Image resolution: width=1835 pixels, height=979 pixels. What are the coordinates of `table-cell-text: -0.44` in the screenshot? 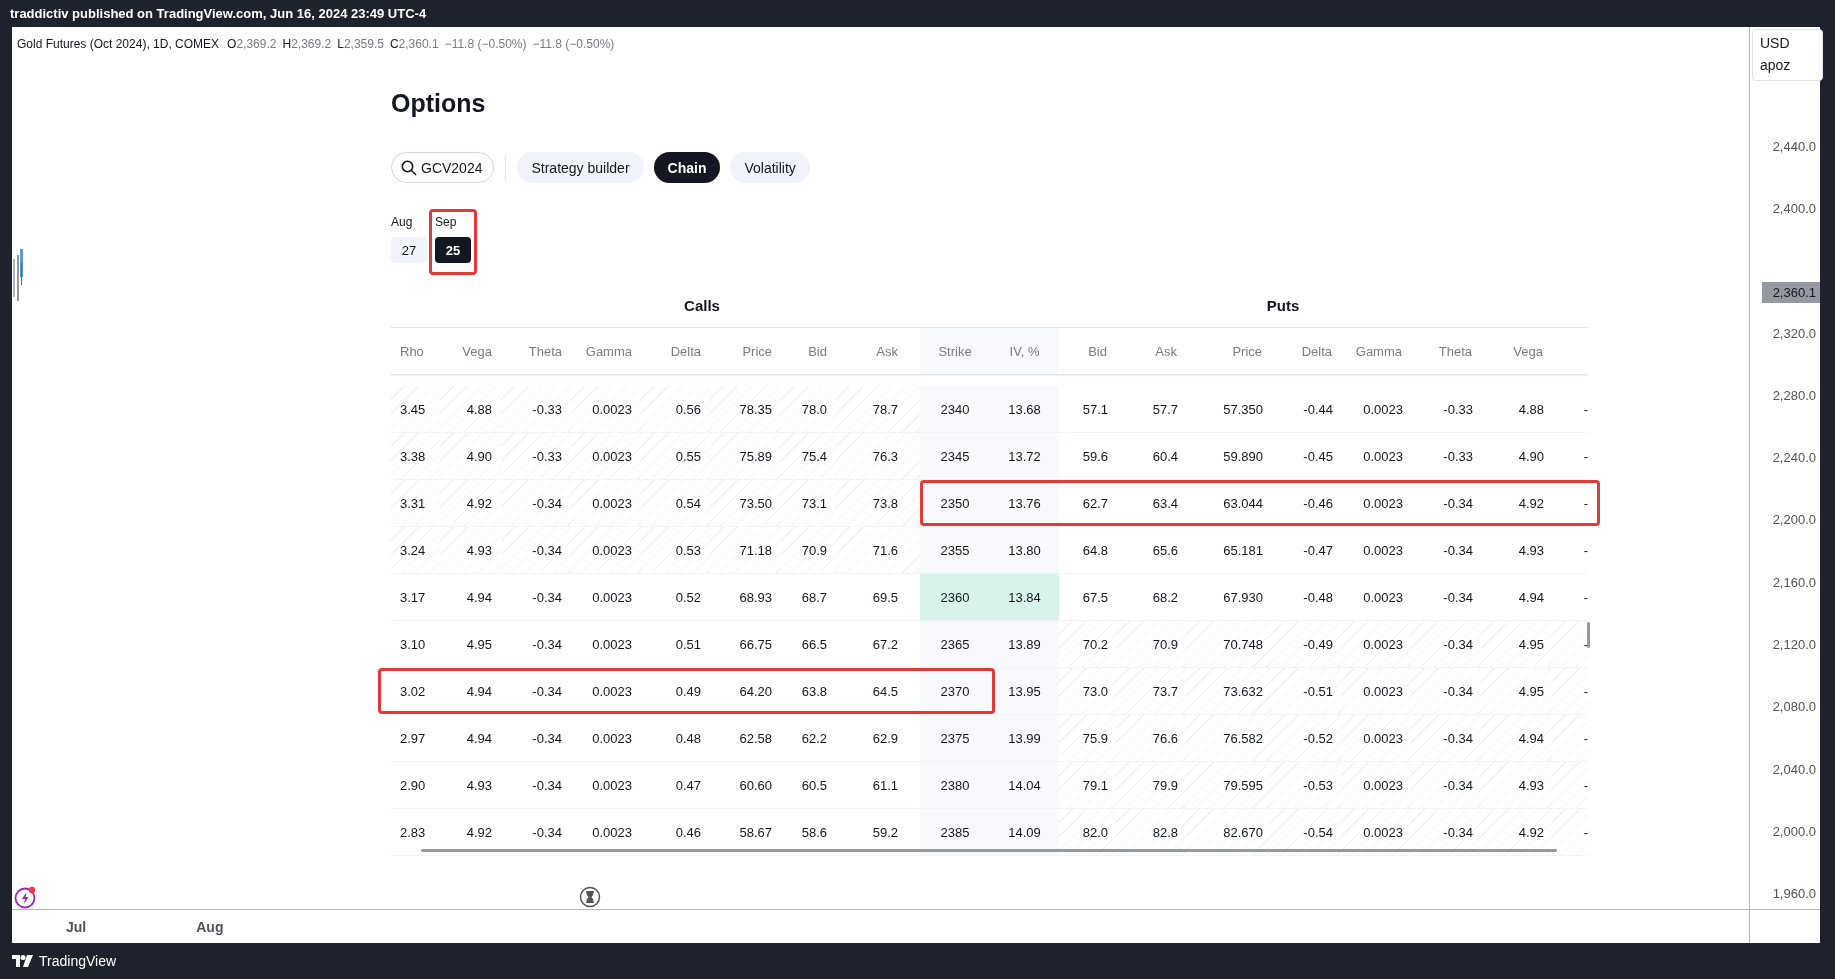 It's located at (1318, 409).